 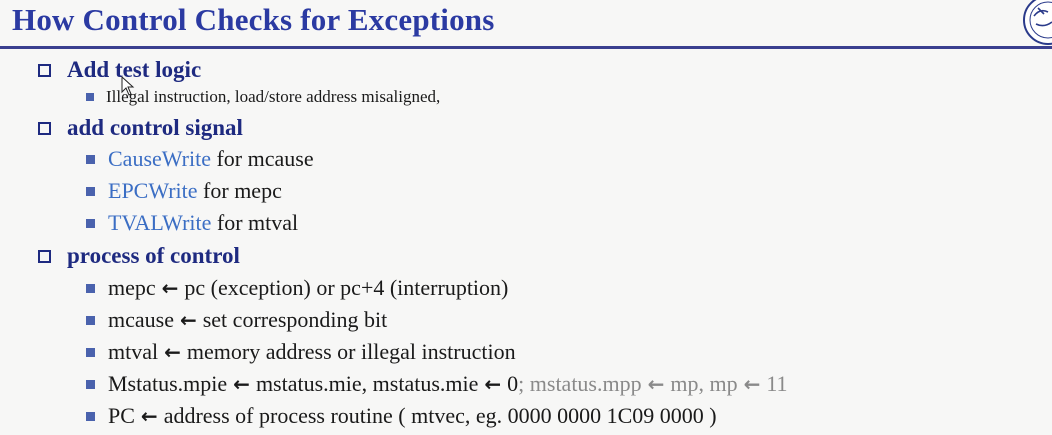 What do you see at coordinates (160, 222) in the screenshot?
I see `signal-name: TVALWrite` at bounding box center [160, 222].